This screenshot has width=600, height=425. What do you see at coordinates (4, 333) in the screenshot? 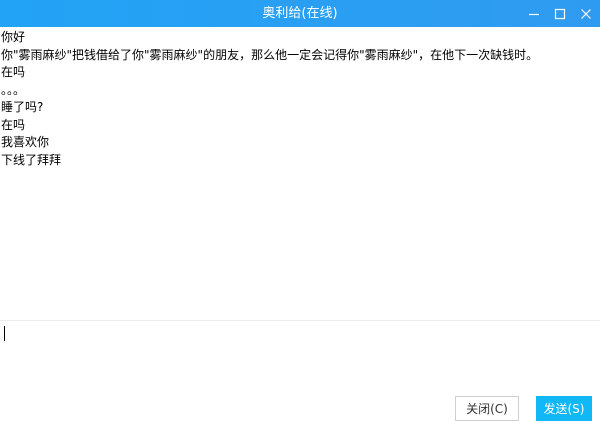
I see `text-caret` at bounding box center [4, 333].